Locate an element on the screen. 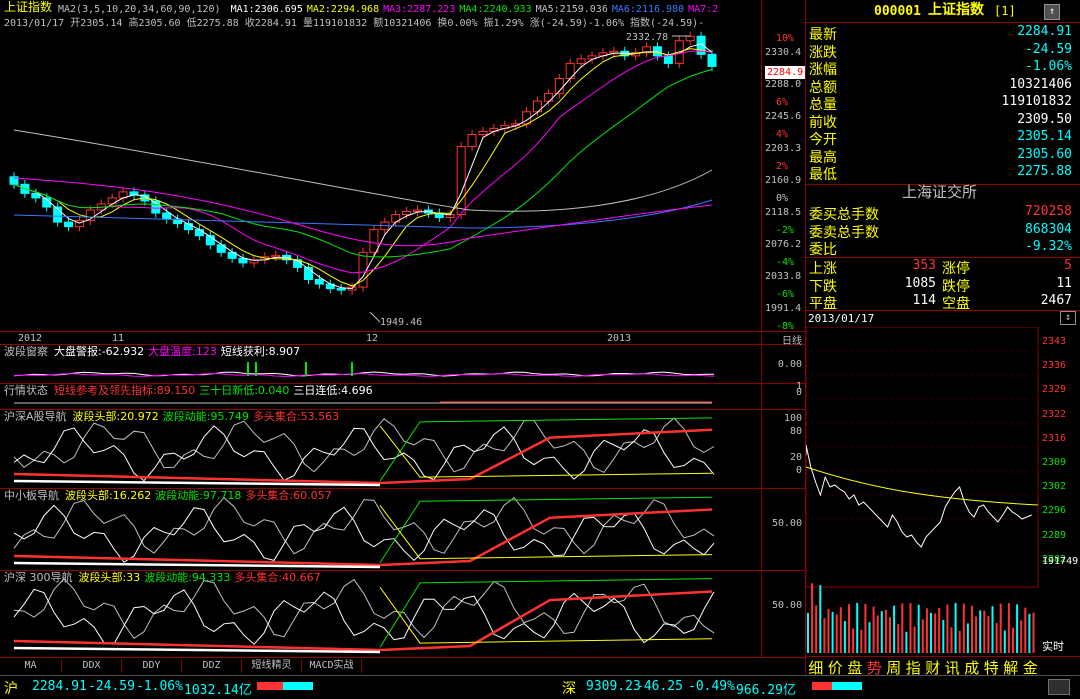 The height and width of the screenshot is (699, 1080). indicator-value: 波段动能:97.718 is located at coordinates (198, 495).